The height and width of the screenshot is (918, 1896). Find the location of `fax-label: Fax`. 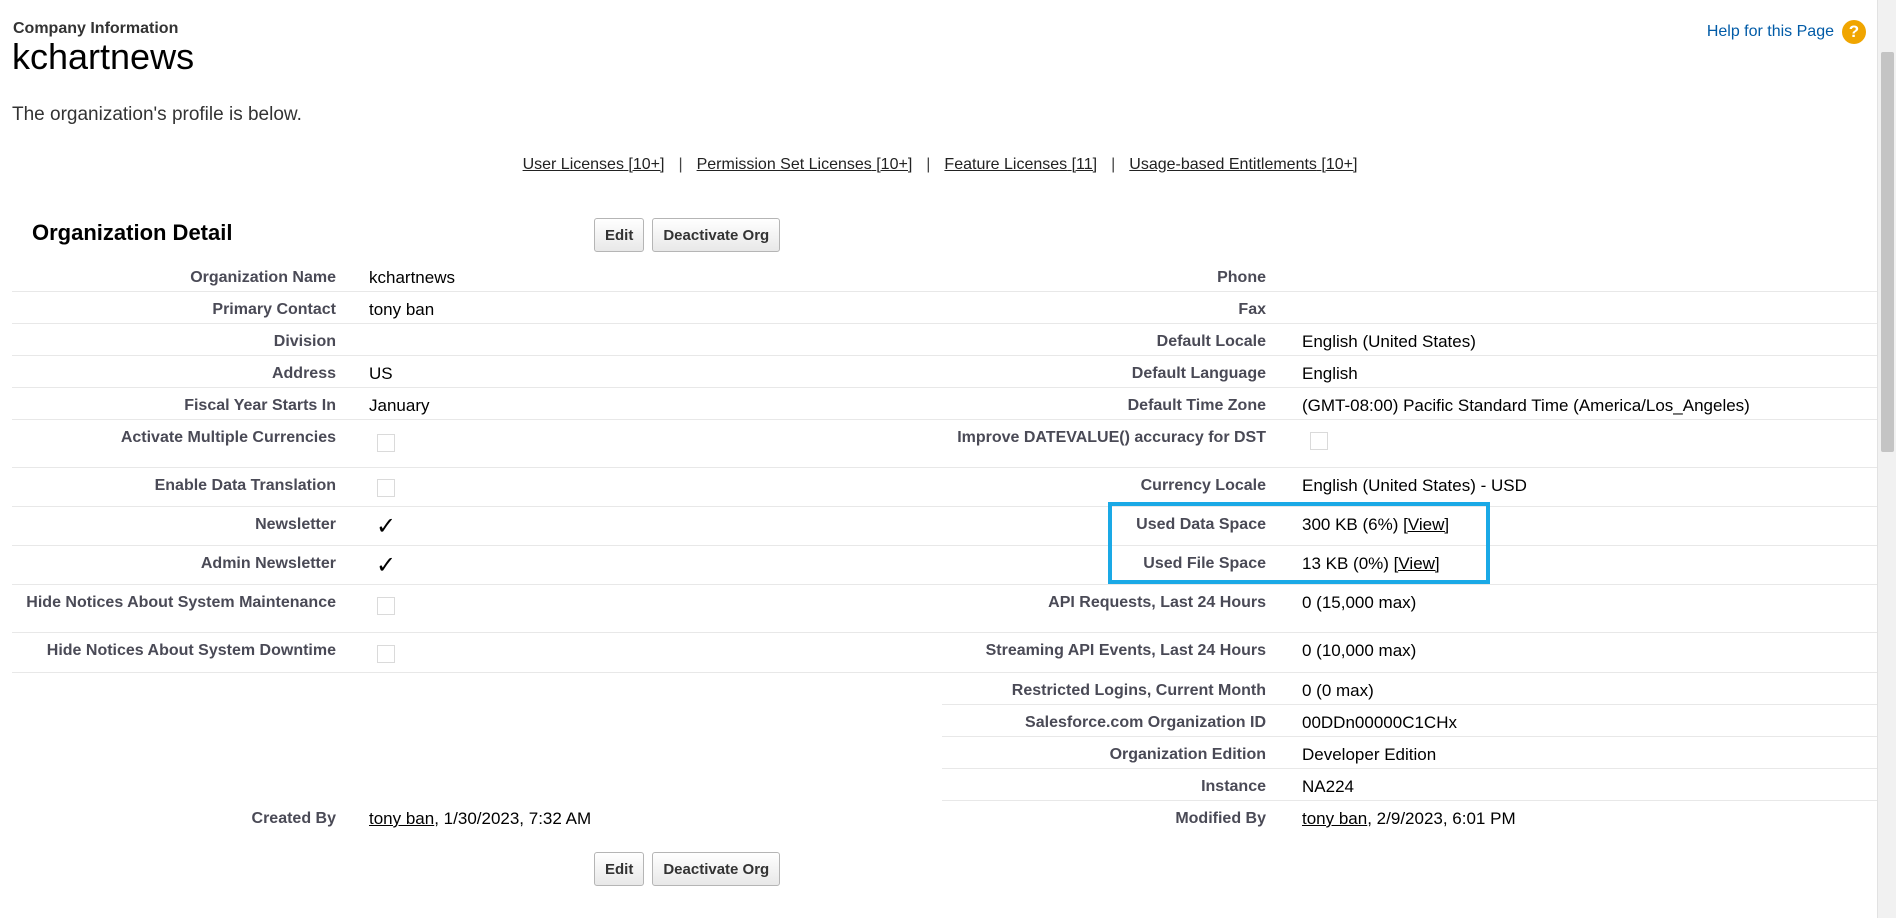

fax-label: Fax is located at coordinates (1252, 309).